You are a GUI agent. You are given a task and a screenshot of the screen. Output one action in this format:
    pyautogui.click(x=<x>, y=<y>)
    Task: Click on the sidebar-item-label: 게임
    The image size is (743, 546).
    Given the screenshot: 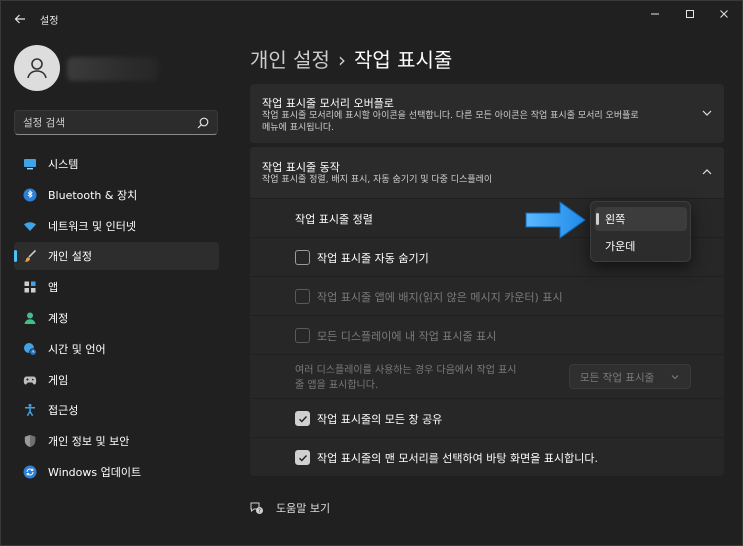 What is the action you would take?
    pyautogui.click(x=58, y=380)
    